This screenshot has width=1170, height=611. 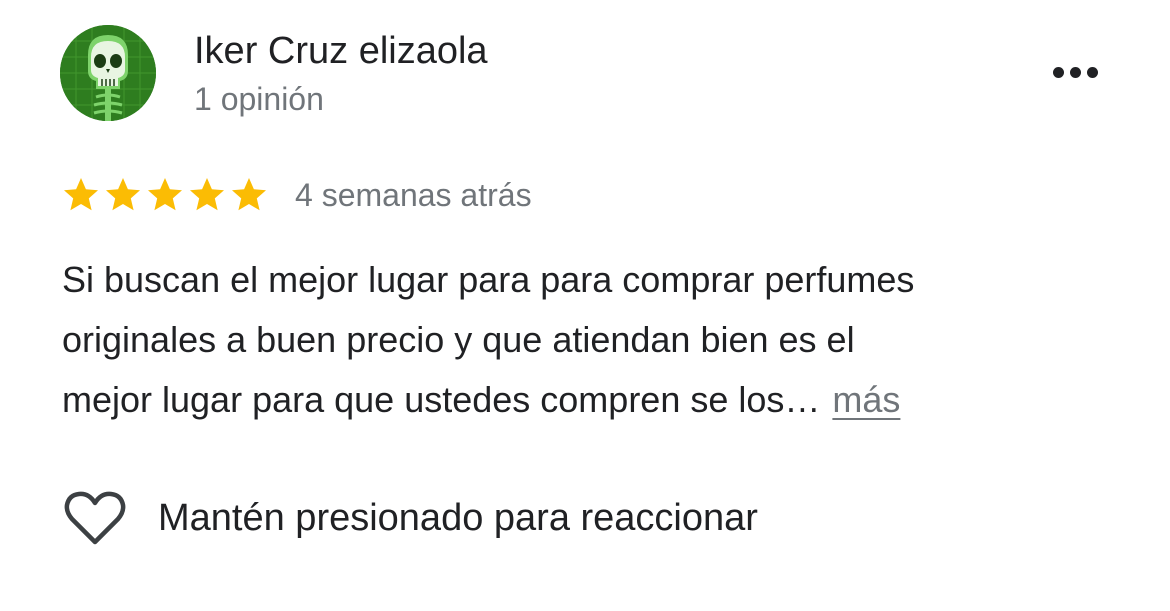 I want to click on more-options-icon, so click(x=1058, y=72).